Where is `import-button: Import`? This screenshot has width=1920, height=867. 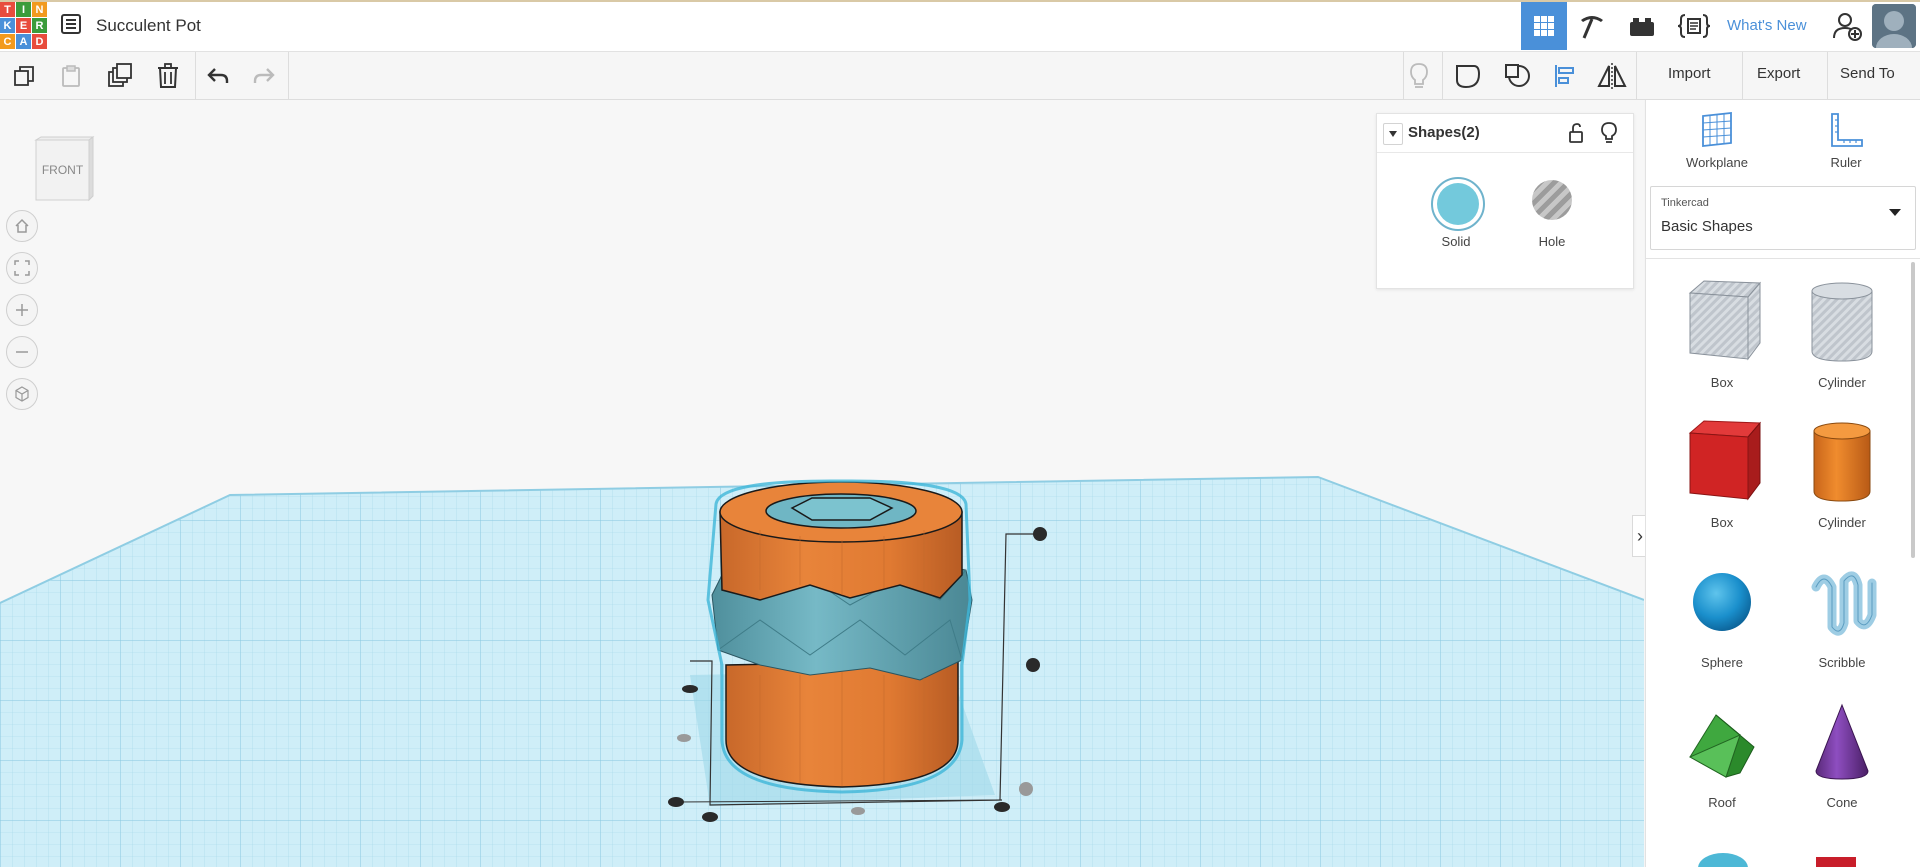
import-button: Import is located at coordinates (1689, 73).